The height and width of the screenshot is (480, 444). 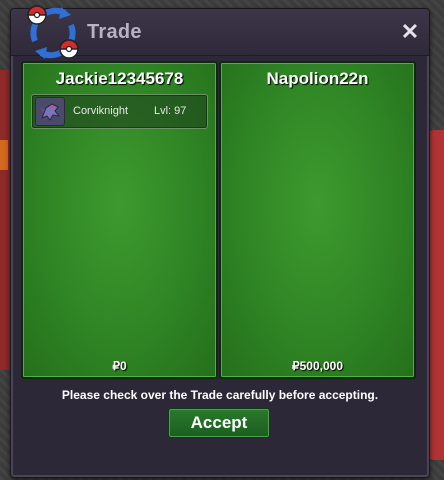 I want to click on corviknight-sprite-icon, so click(x=50, y=111).